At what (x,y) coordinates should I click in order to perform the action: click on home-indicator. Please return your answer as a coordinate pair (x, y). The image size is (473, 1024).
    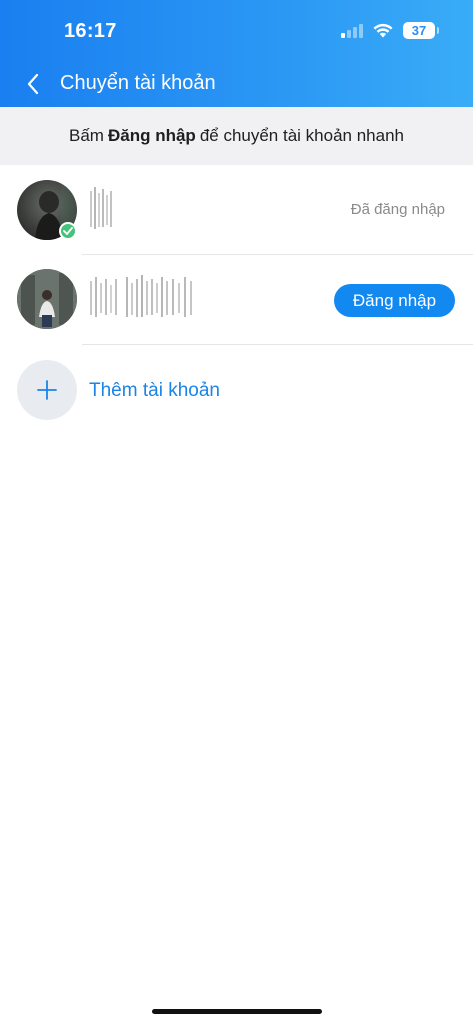
    Looking at the image, I should click on (237, 1011).